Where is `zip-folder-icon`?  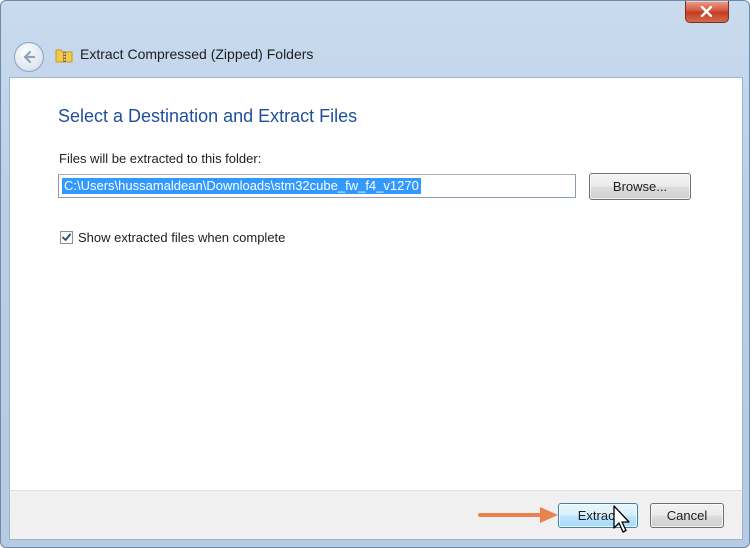
zip-folder-icon is located at coordinates (64, 56).